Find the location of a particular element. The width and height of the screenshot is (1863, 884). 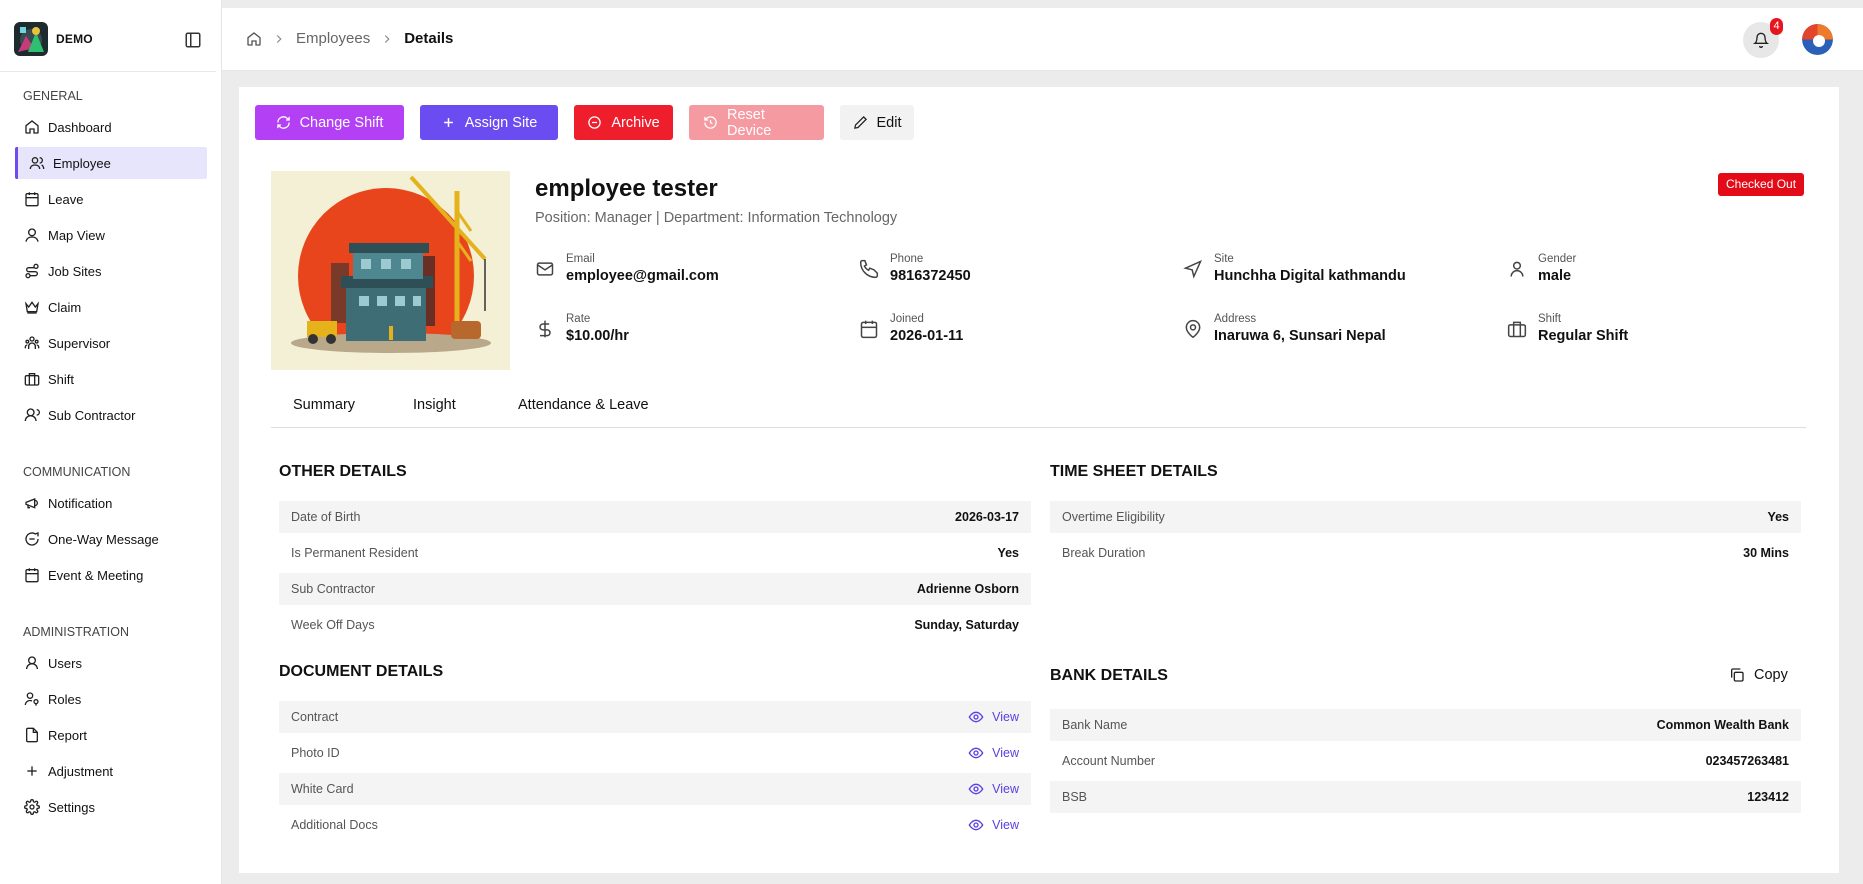

info-label: Gender is located at coordinates (1557, 259).